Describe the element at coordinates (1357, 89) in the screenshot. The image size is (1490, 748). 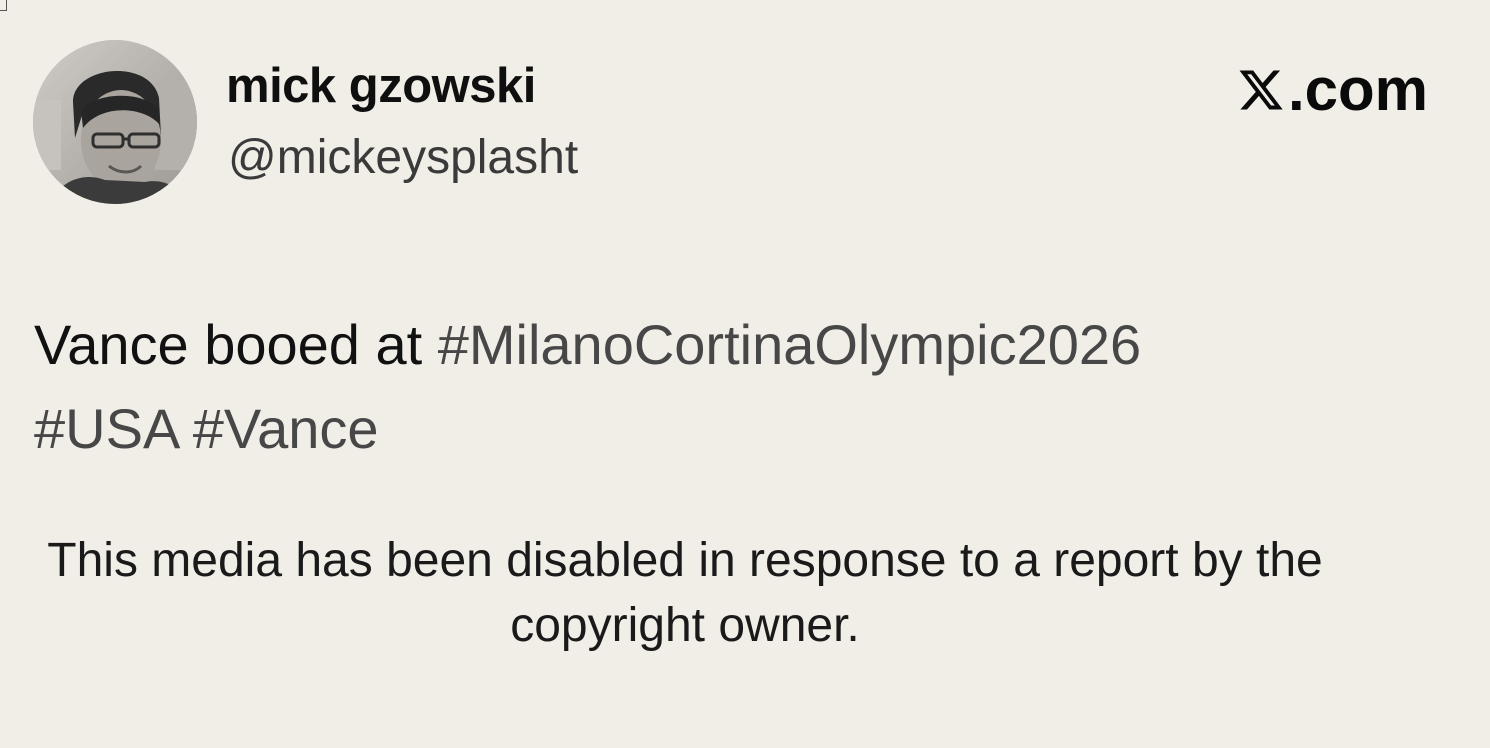
I see `brand-label: .com` at that location.